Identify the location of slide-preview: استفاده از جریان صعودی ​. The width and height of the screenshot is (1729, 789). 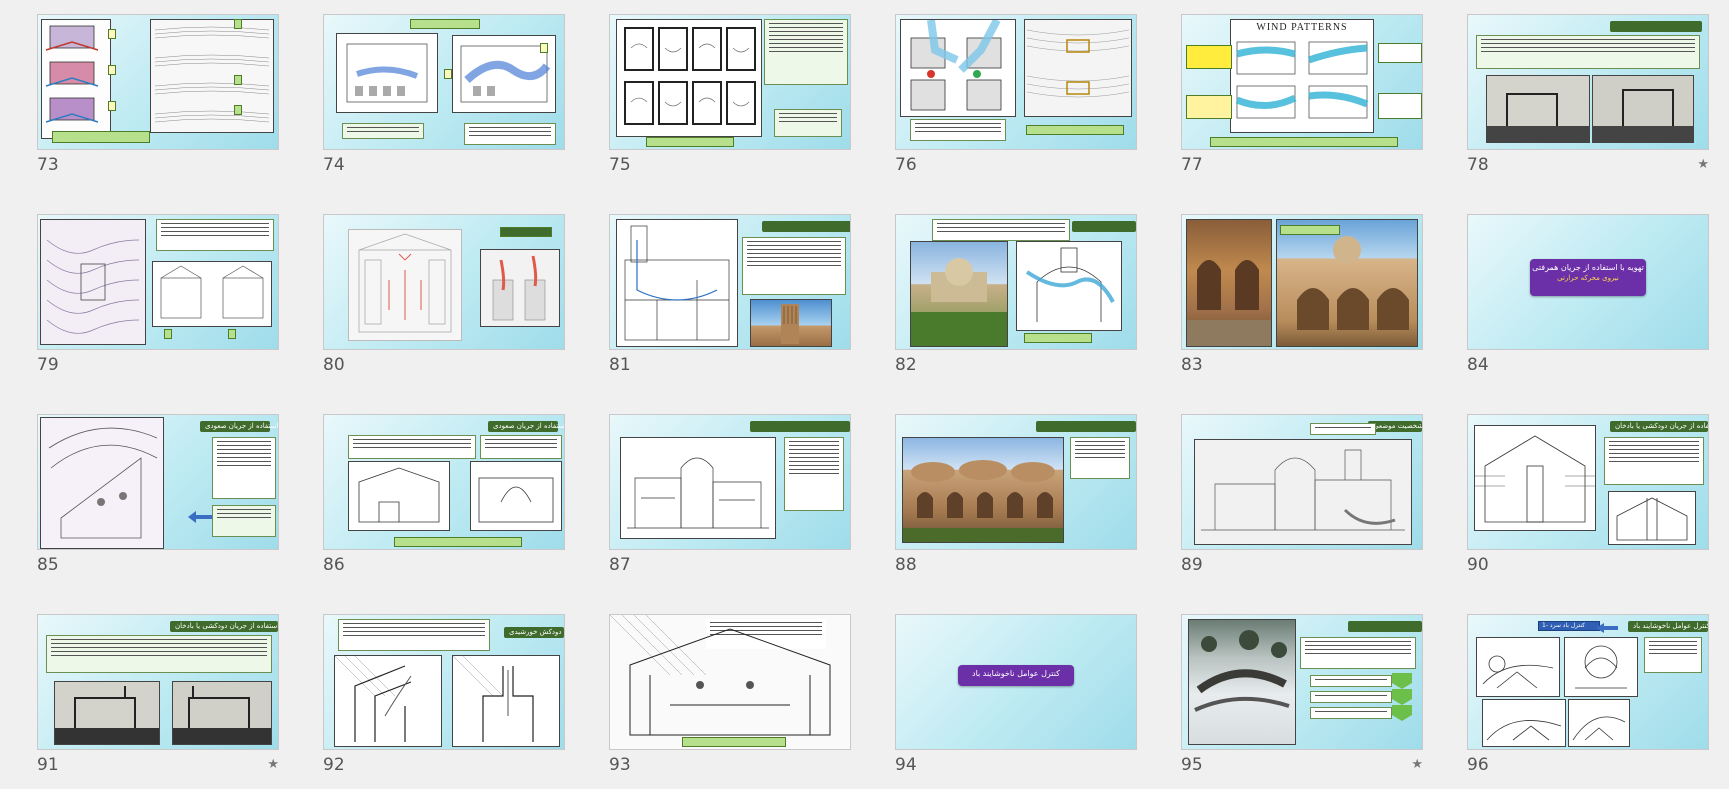
(444, 482).